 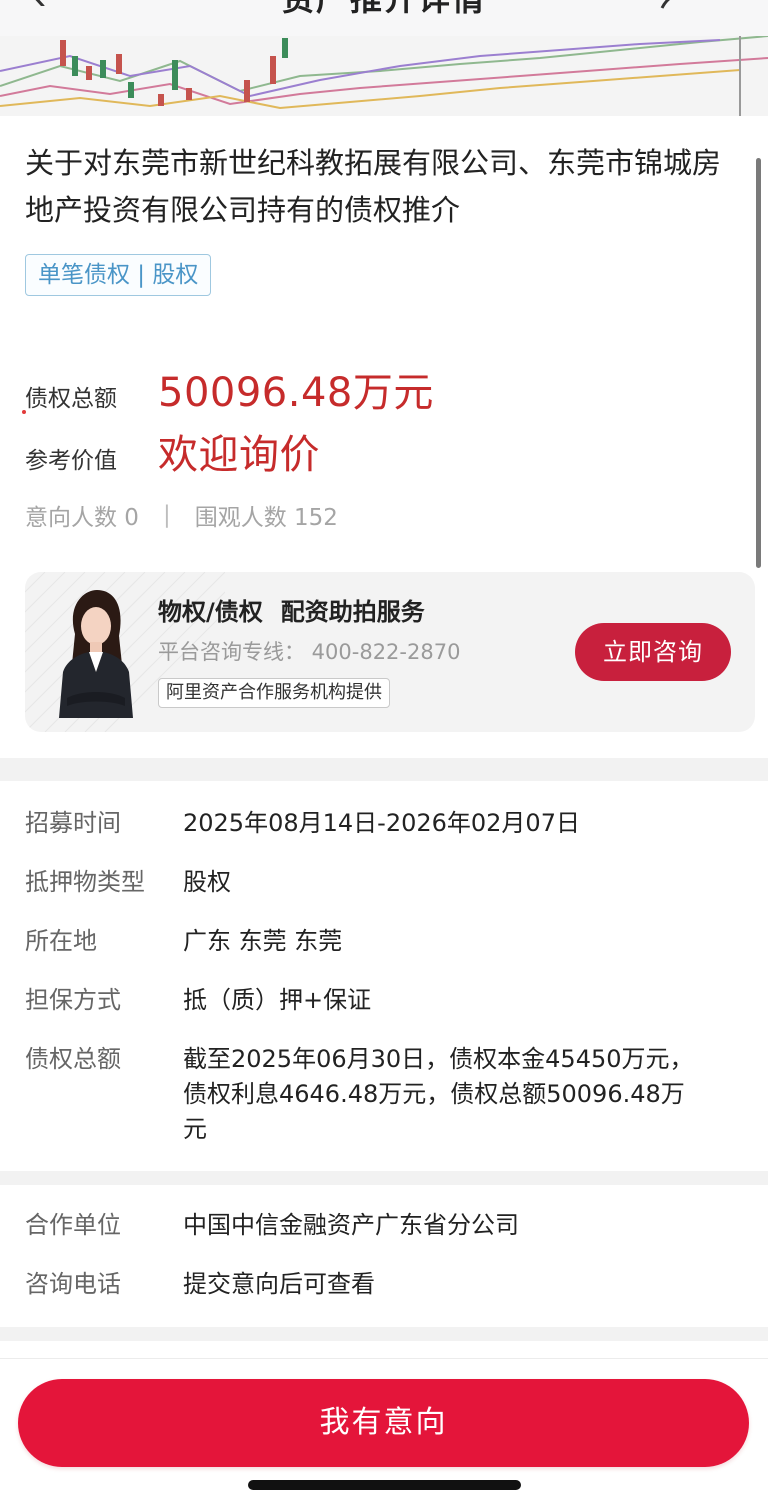 What do you see at coordinates (277, 1000) in the screenshot?
I see `detail-value: 抵（质）押+保证` at bounding box center [277, 1000].